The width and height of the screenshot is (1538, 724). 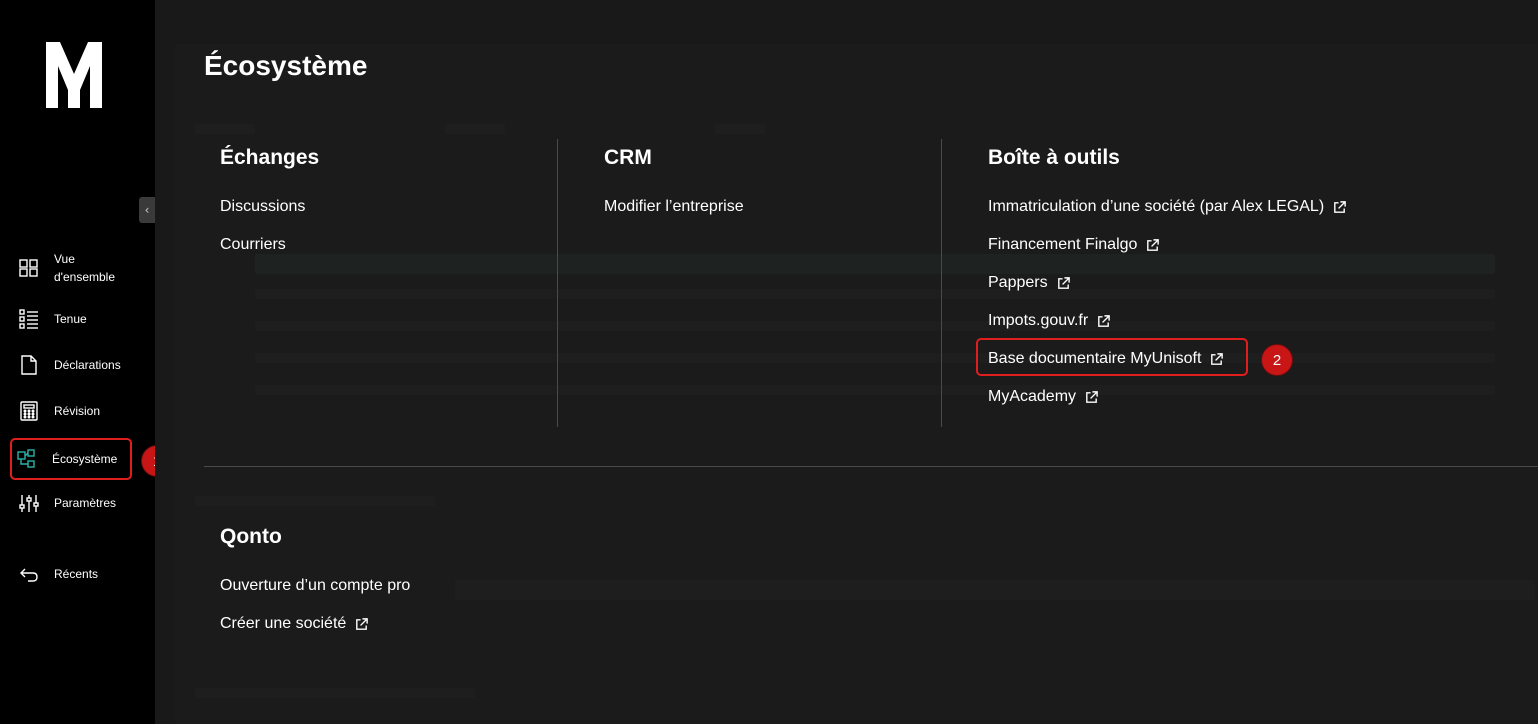 I want to click on highlight-box, so click(x=1112, y=357).